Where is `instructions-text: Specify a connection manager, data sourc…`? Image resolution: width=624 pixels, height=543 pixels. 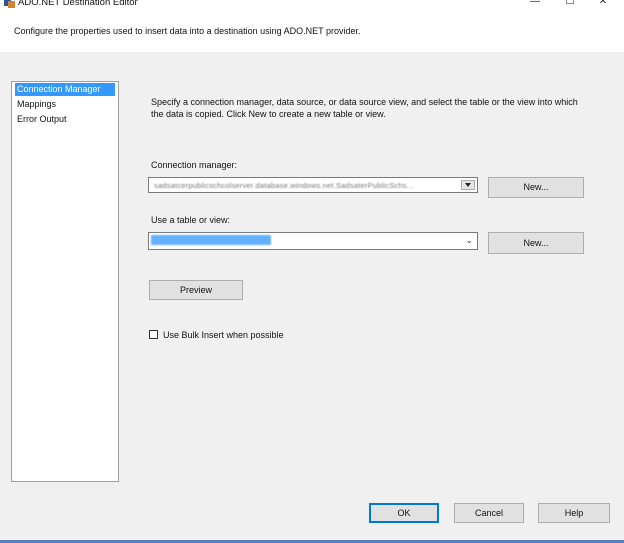
instructions-text: Specify a connection manager, data sourc… is located at coordinates (364, 108).